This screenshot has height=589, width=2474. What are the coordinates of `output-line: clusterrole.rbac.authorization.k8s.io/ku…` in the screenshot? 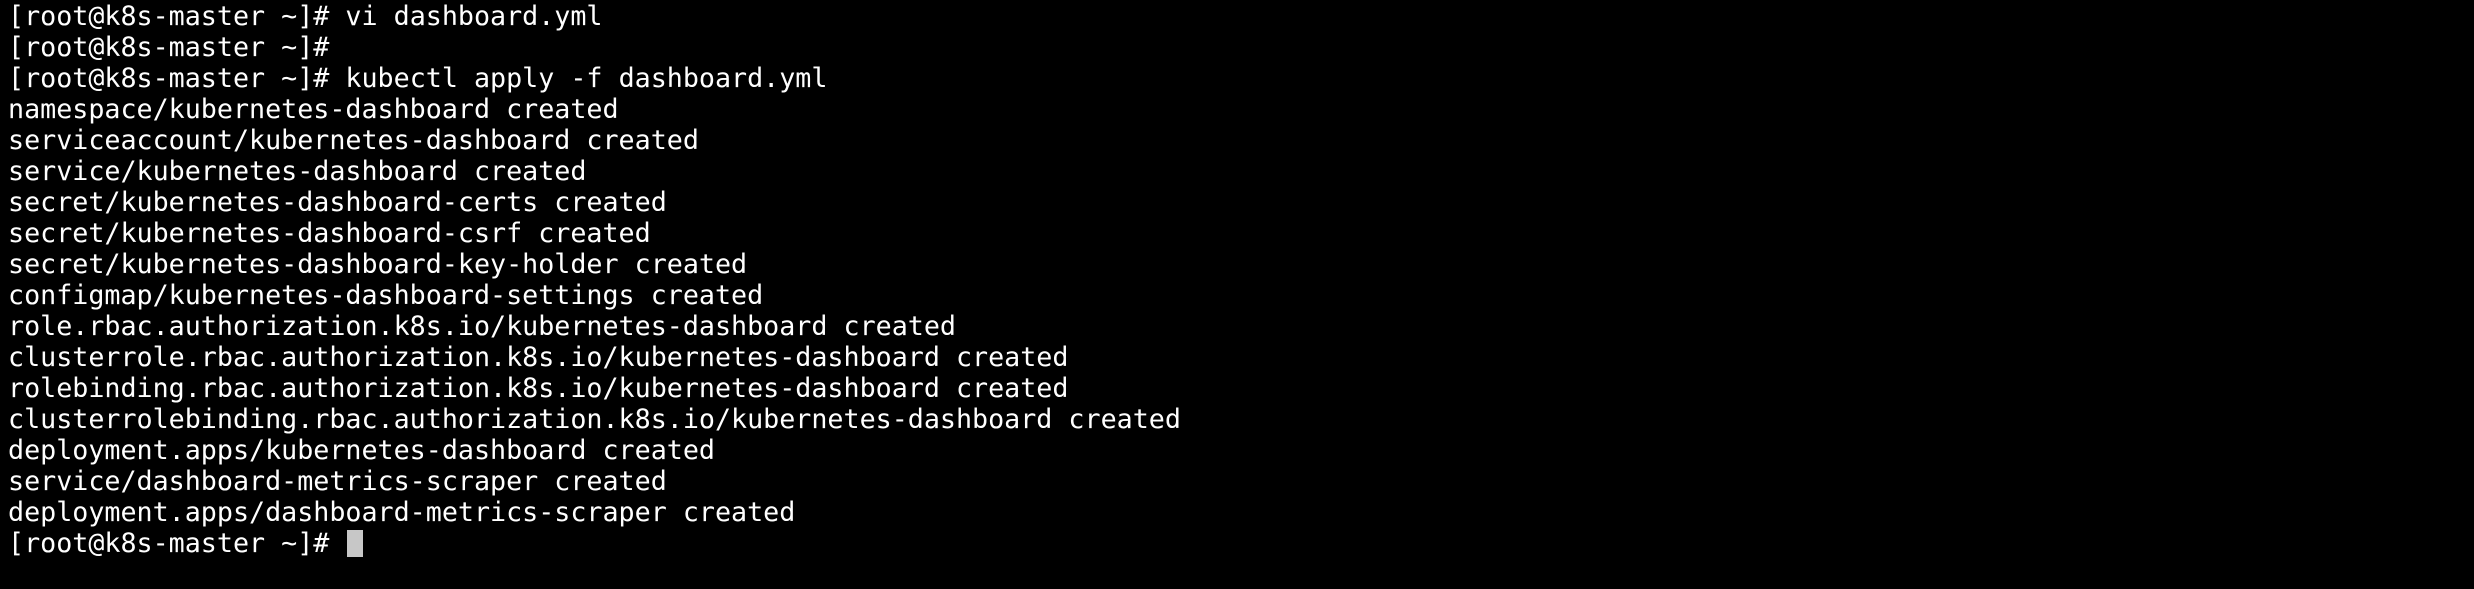 It's located at (538, 357).